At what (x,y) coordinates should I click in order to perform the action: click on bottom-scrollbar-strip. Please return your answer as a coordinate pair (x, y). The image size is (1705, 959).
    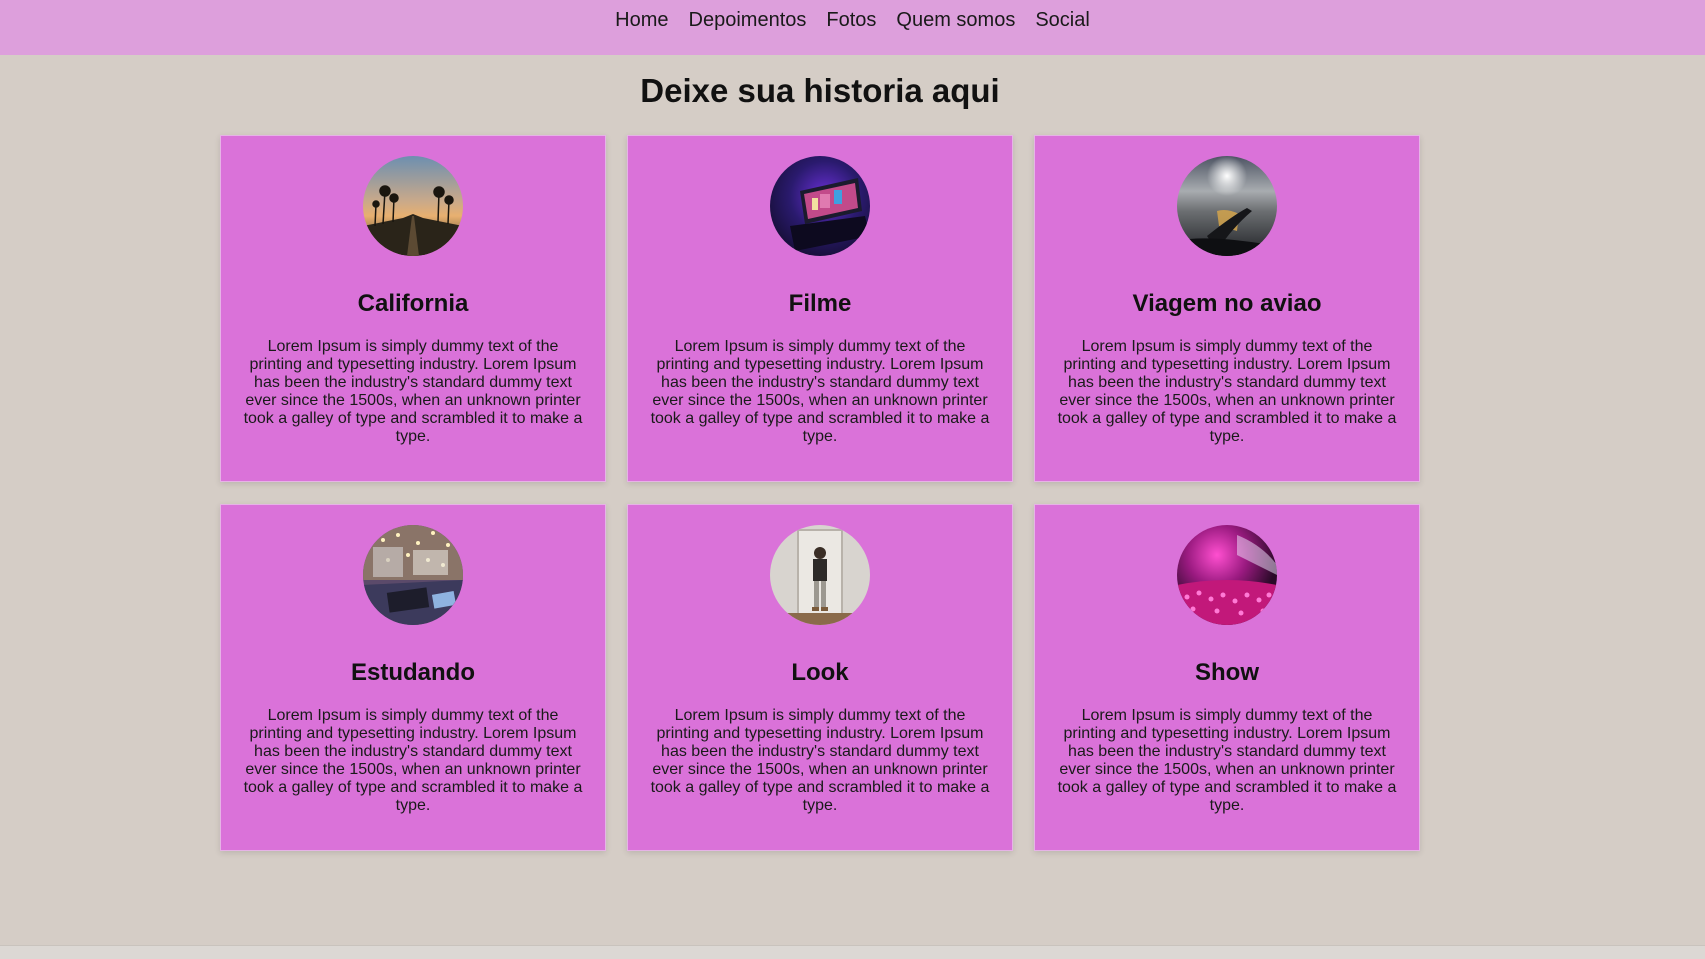
    Looking at the image, I should click on (852, 952).